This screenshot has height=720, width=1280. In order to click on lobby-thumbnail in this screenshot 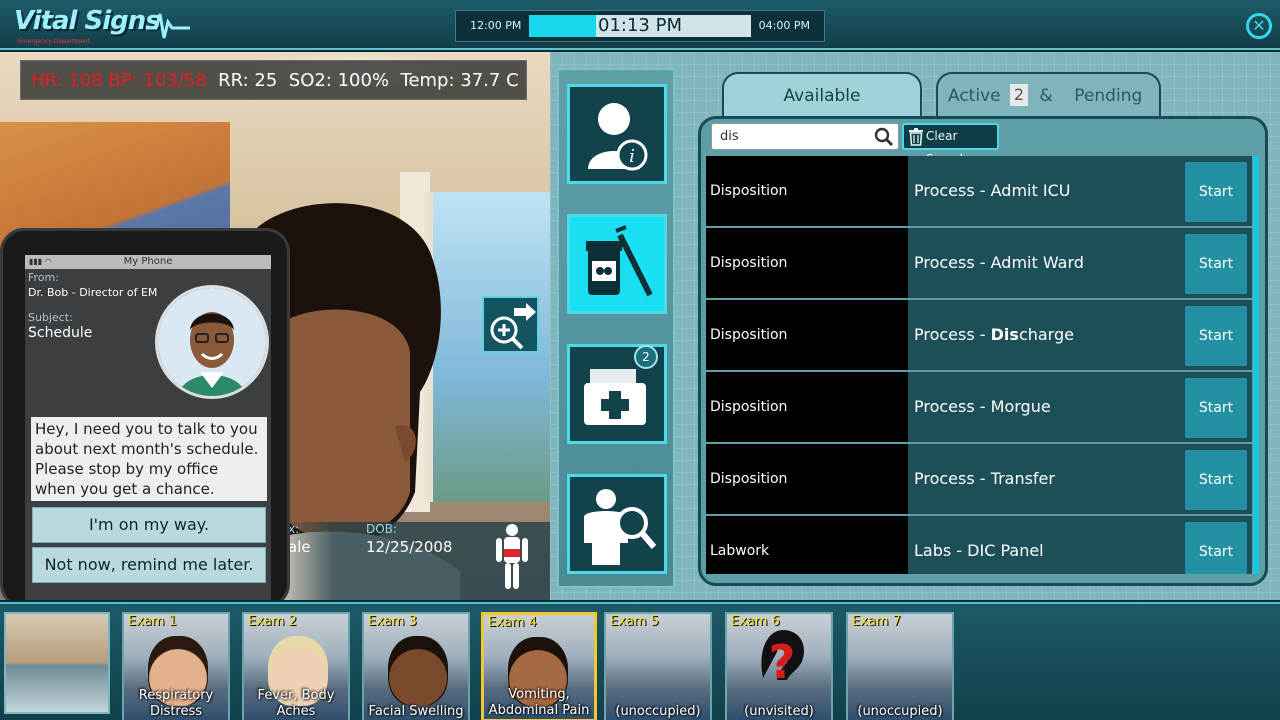, I will do `click(57, 663)`.